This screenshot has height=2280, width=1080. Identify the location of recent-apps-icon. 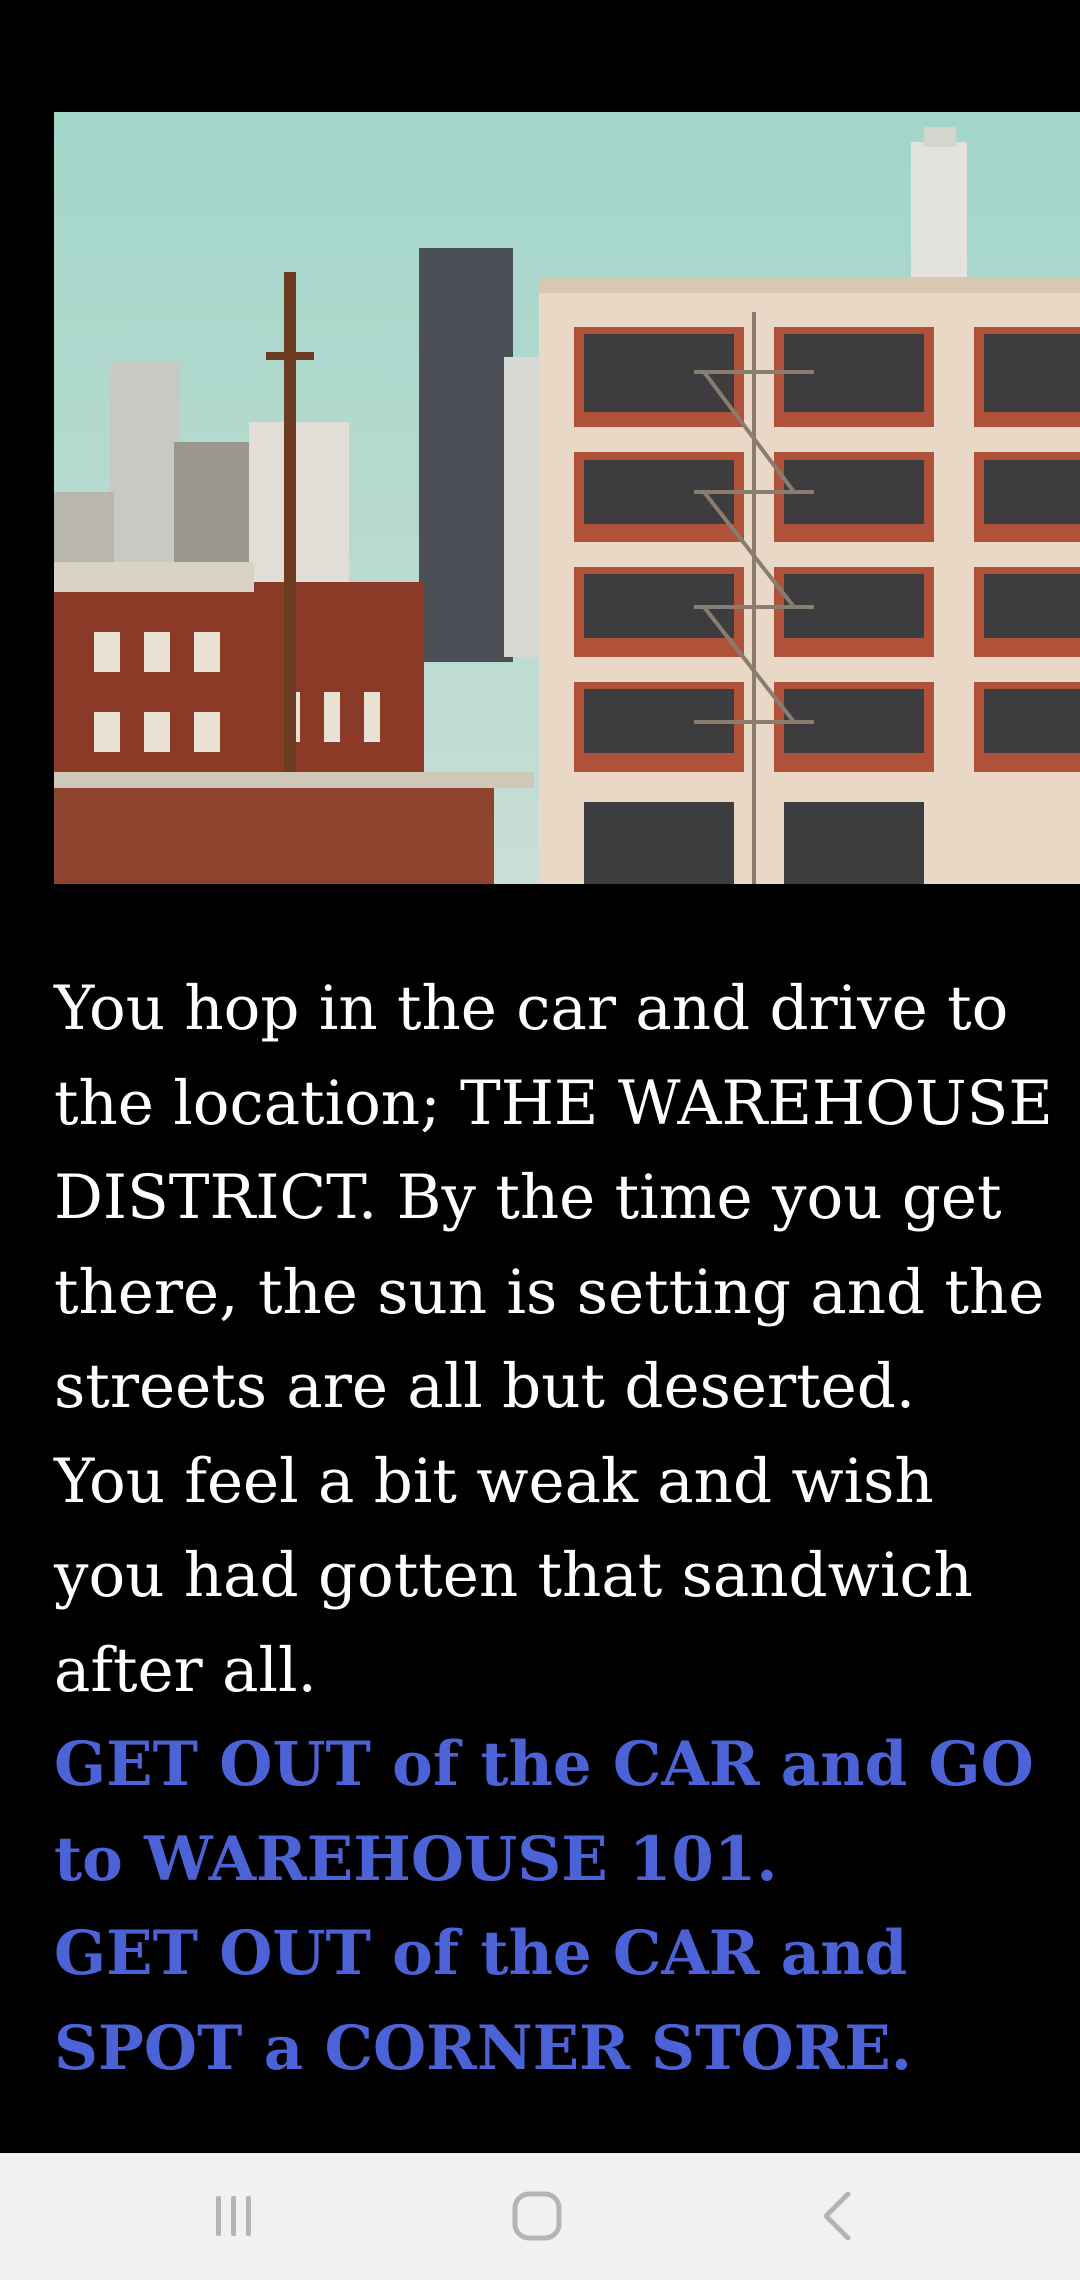
(233, 2216).